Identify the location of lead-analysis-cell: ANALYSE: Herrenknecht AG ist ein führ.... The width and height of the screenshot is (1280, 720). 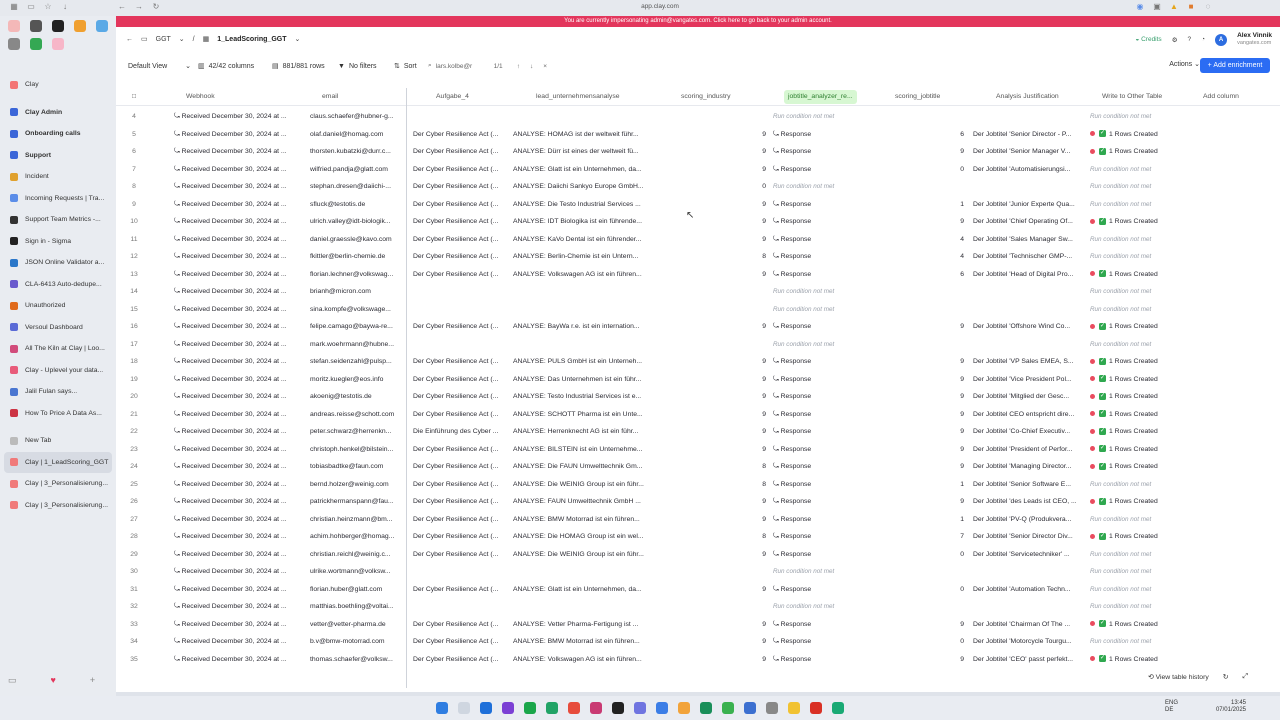
(581, 432).